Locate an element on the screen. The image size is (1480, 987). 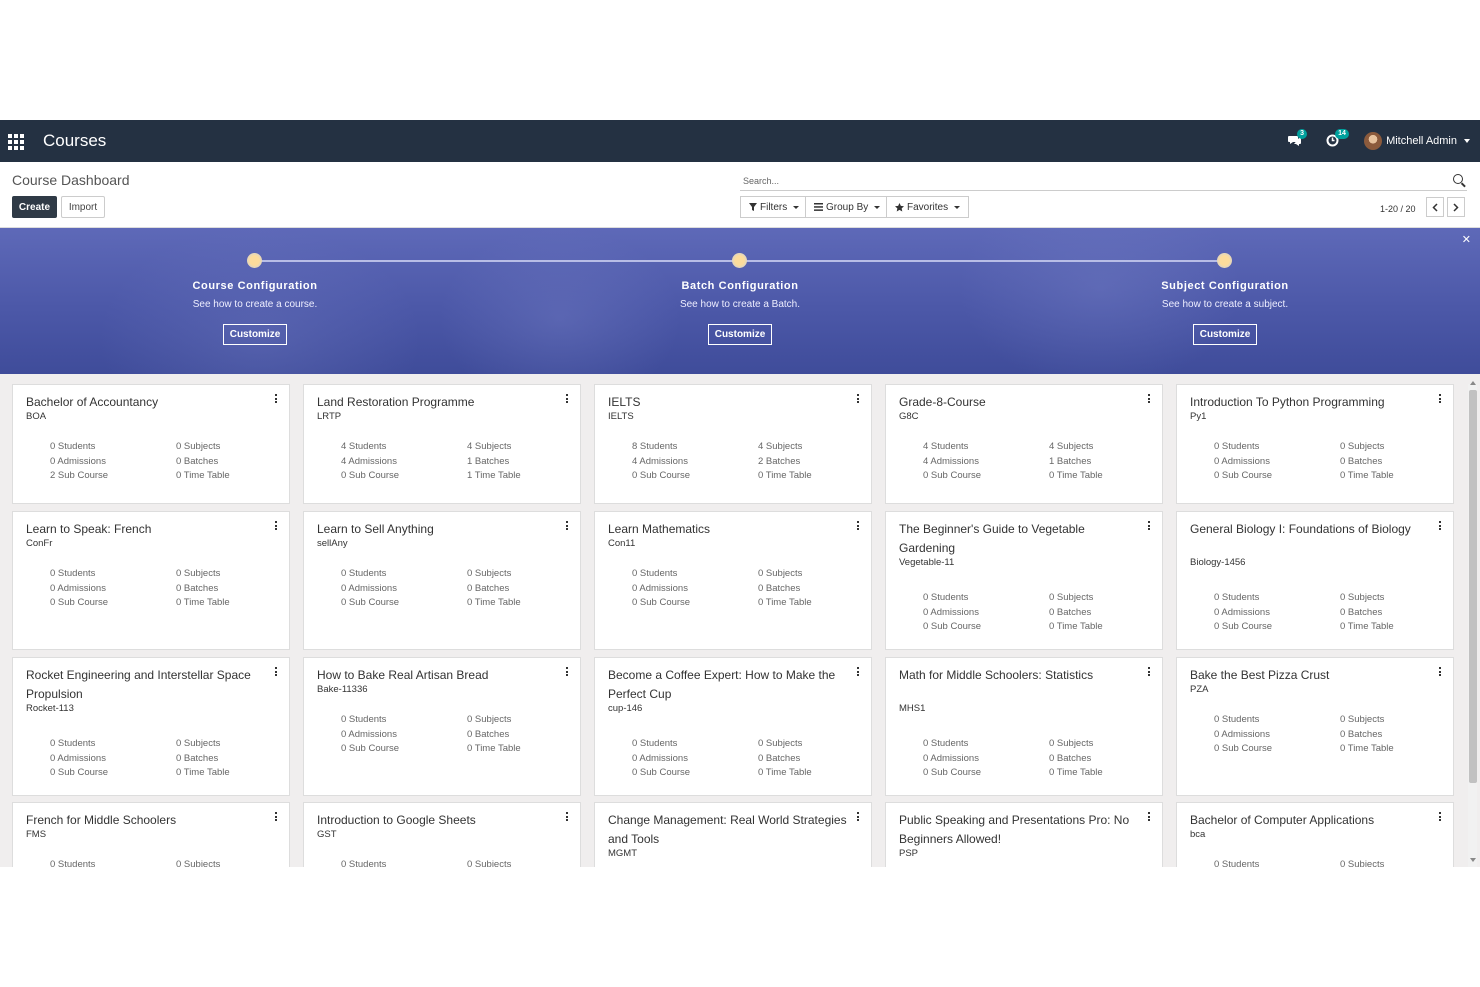
scrollbar-thumb is located at coordinates (1473, 586).